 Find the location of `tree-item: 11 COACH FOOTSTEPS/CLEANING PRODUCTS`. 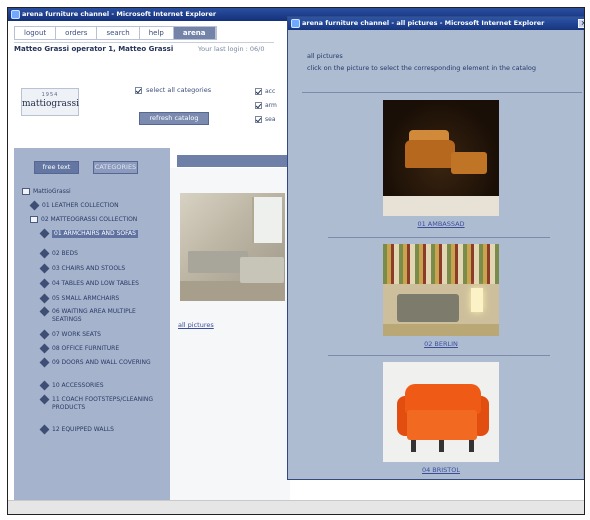

tree-item: 11 COACH FOOTSTEPS/CLEANING PRODUCTS is located at coordinates (98, 402).